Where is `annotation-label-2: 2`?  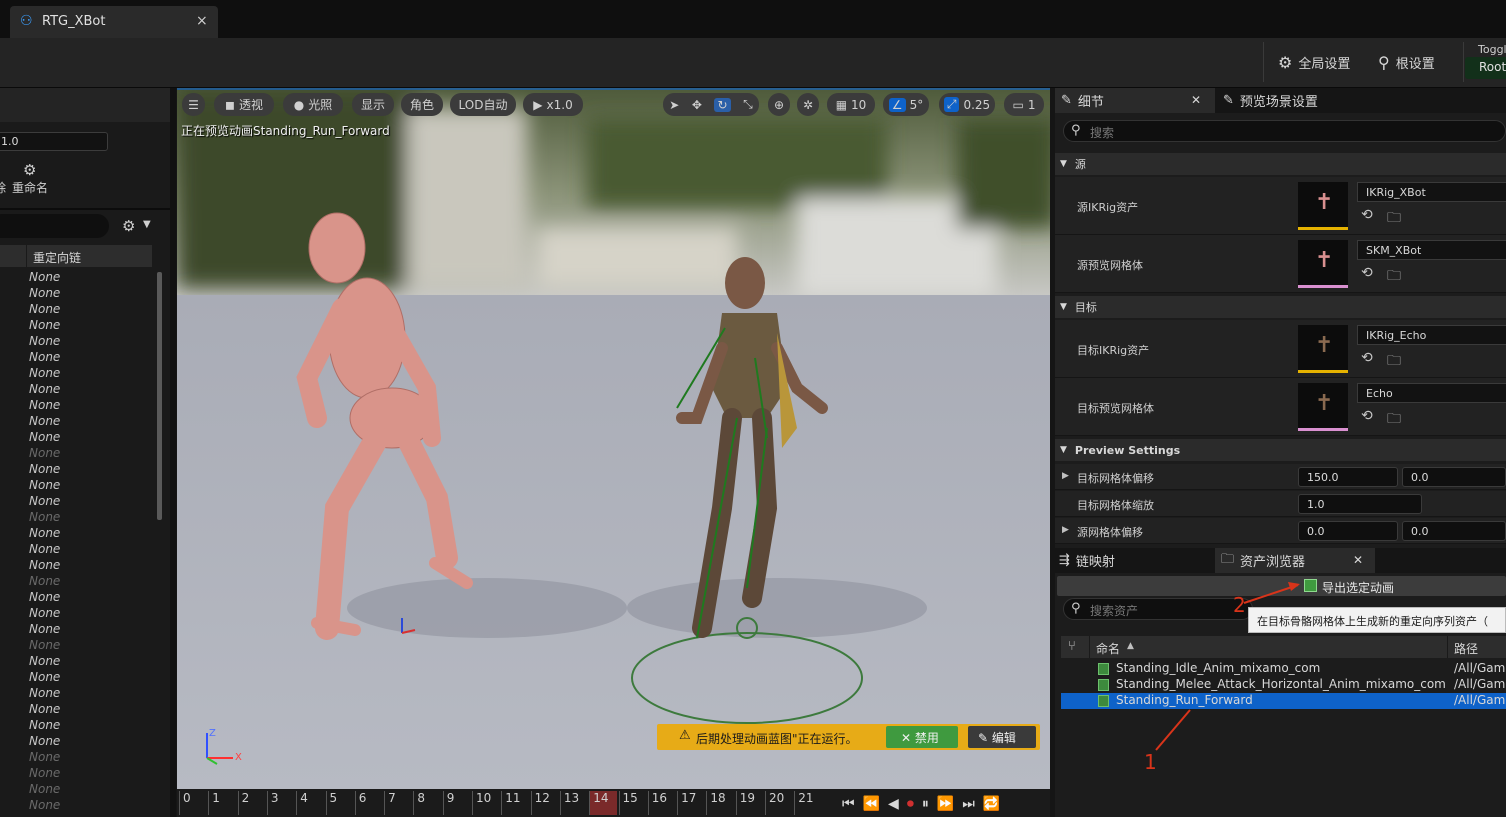
annotation-label-2: 2 is located at coordinates (1239, 605).